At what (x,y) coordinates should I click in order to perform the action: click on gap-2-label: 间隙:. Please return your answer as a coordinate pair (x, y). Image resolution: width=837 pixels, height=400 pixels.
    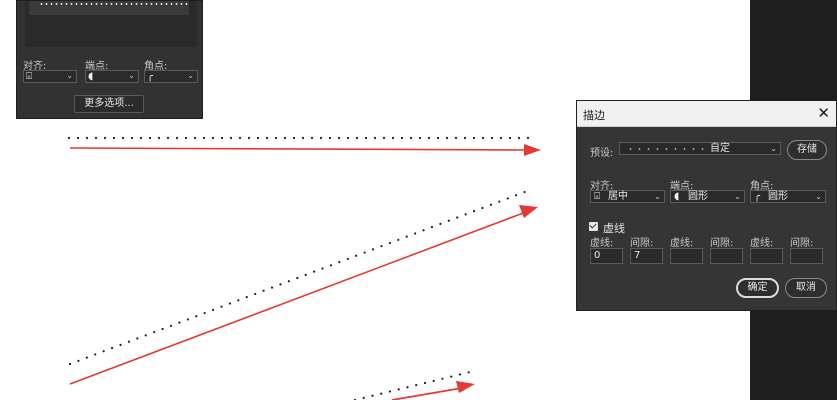
    Looking at the image, I should click on (722, 243).